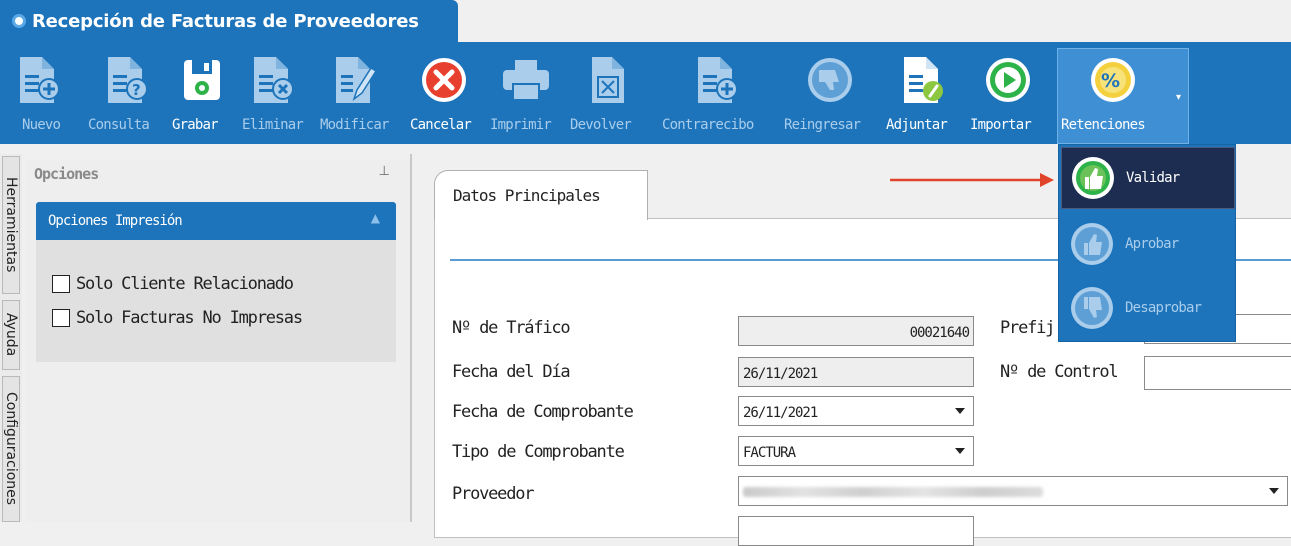 This screenshot has width=1291, height=546. Describe the element at coordinates (214, 174) in the screenshot. I see `options-panel-header: Opciones ⊥` at that location.